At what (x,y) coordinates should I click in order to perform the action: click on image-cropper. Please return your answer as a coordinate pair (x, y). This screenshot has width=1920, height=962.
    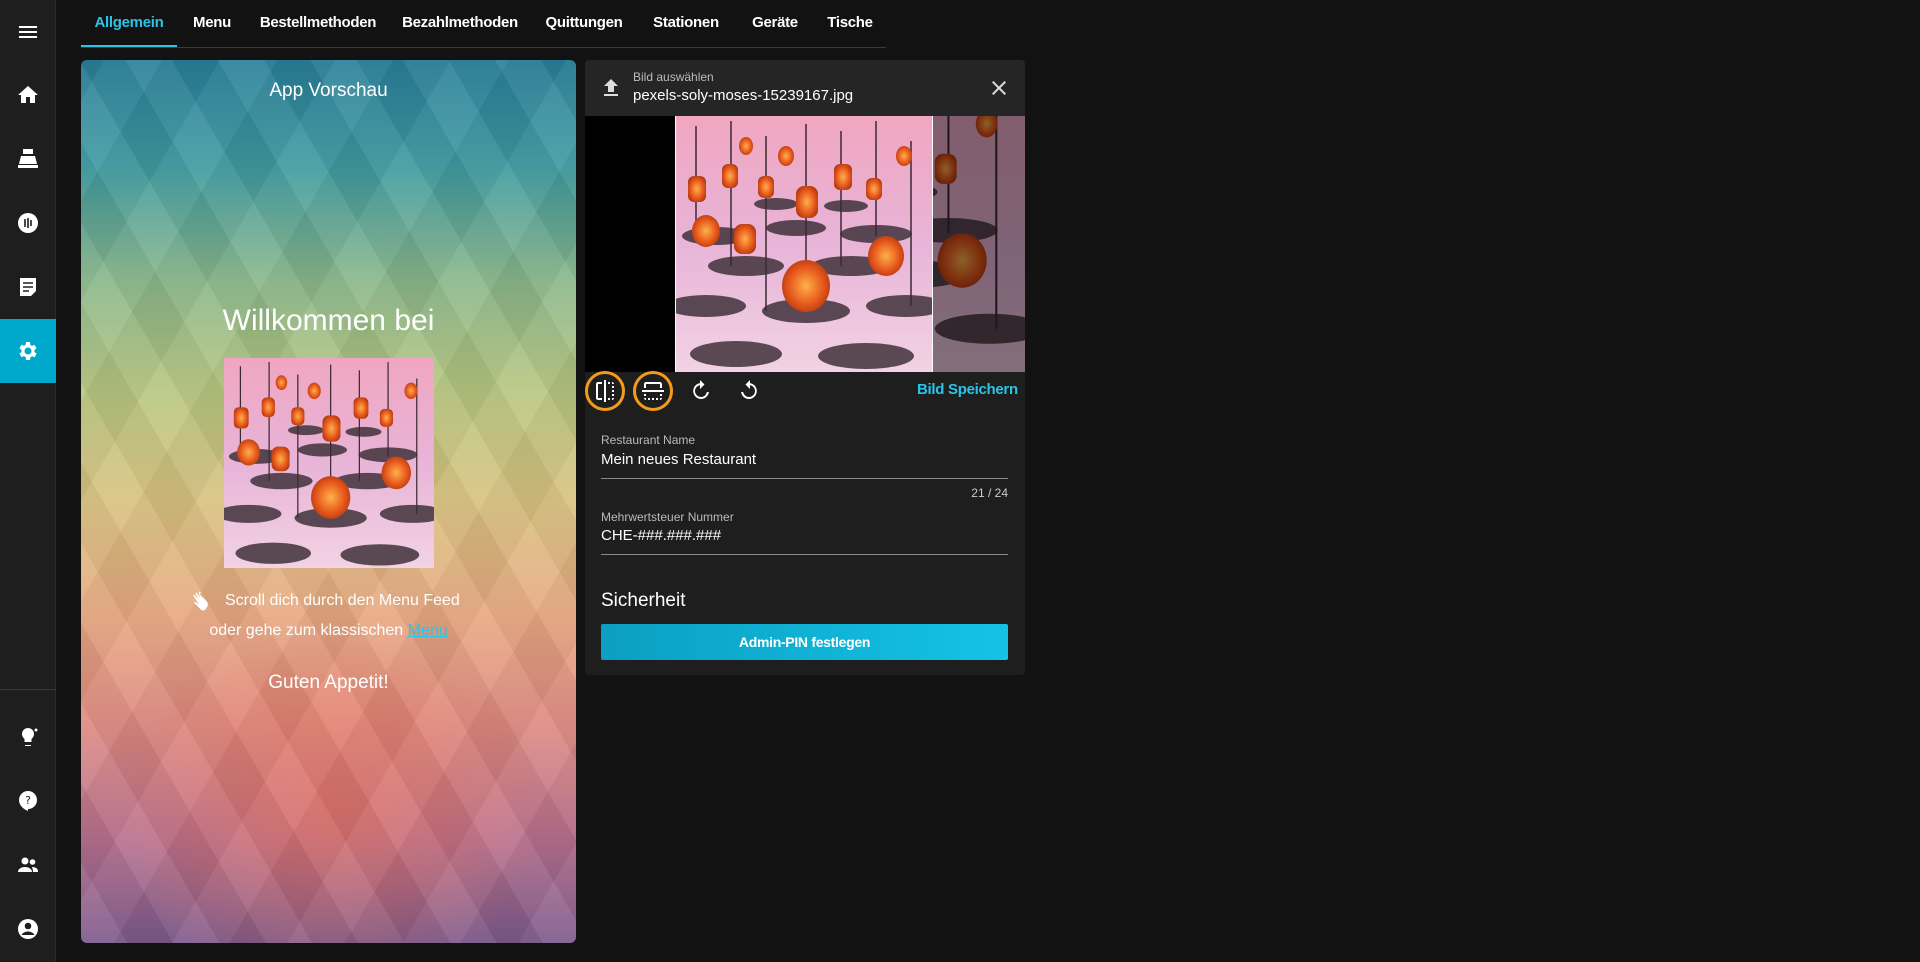
    Looking at the image, I should click on (805, 244).